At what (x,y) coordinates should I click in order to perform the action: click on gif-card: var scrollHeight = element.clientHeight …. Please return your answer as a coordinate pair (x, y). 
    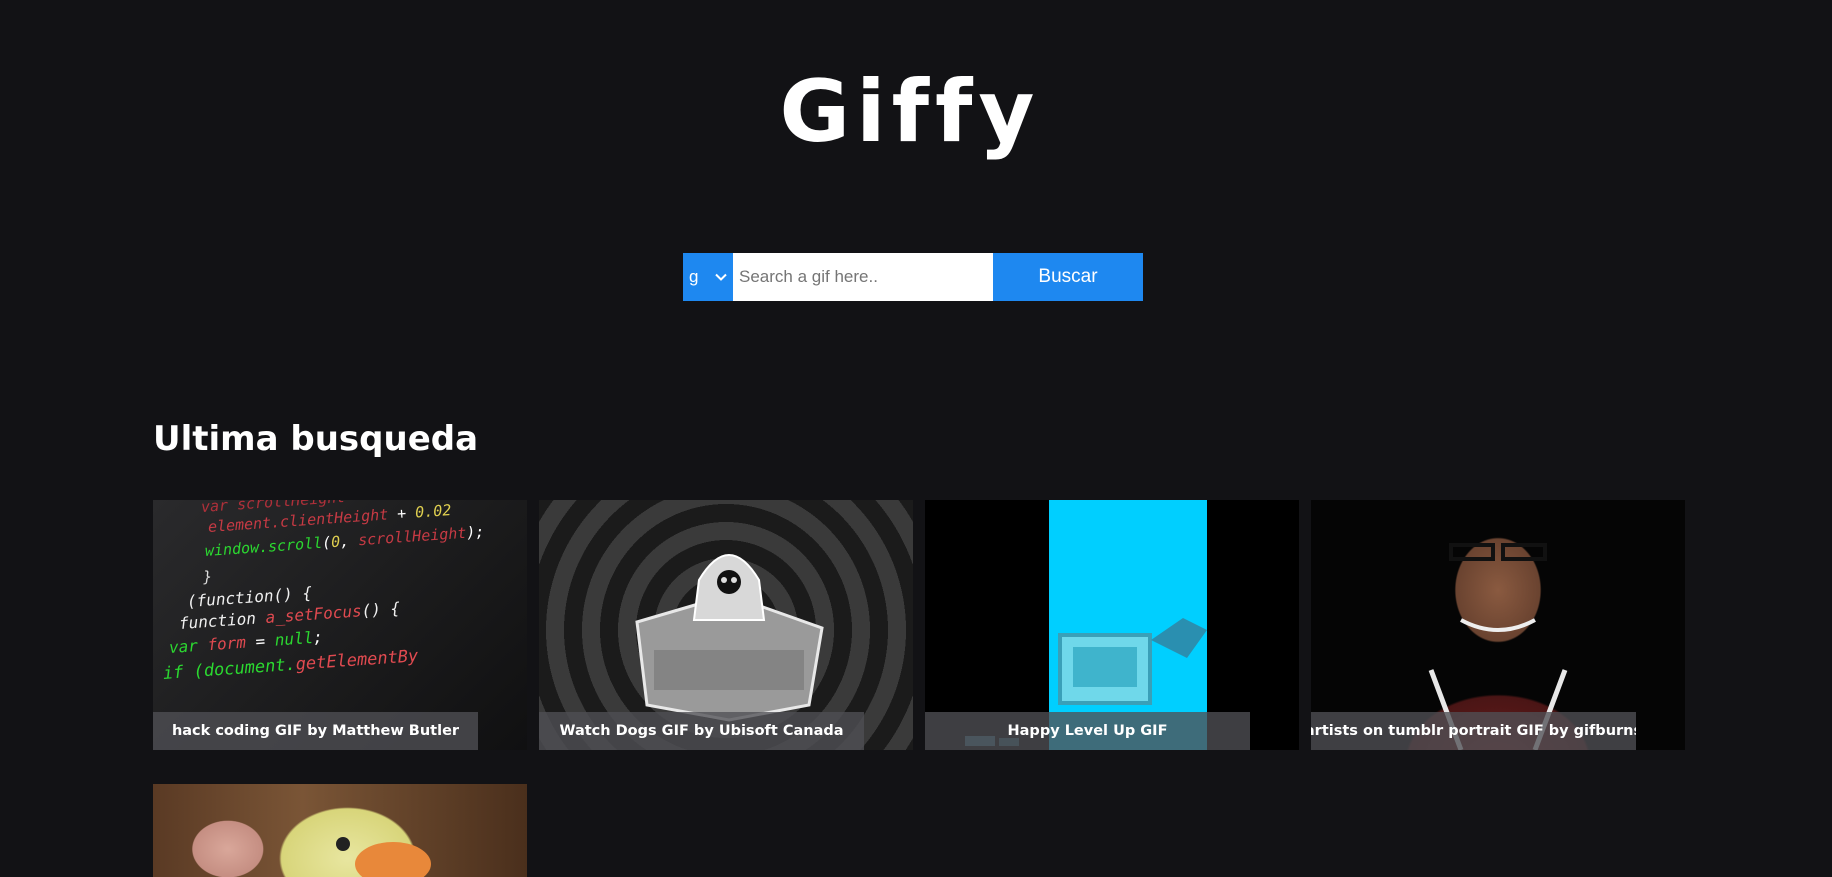
    Looking at the image, I should click on (340, 625).